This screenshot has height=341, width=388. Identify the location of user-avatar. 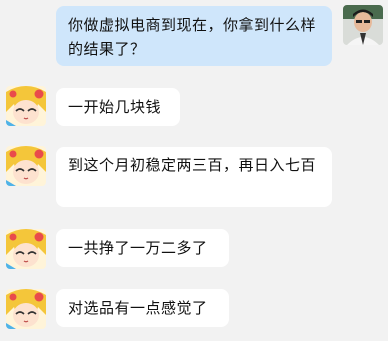
(363, 25).